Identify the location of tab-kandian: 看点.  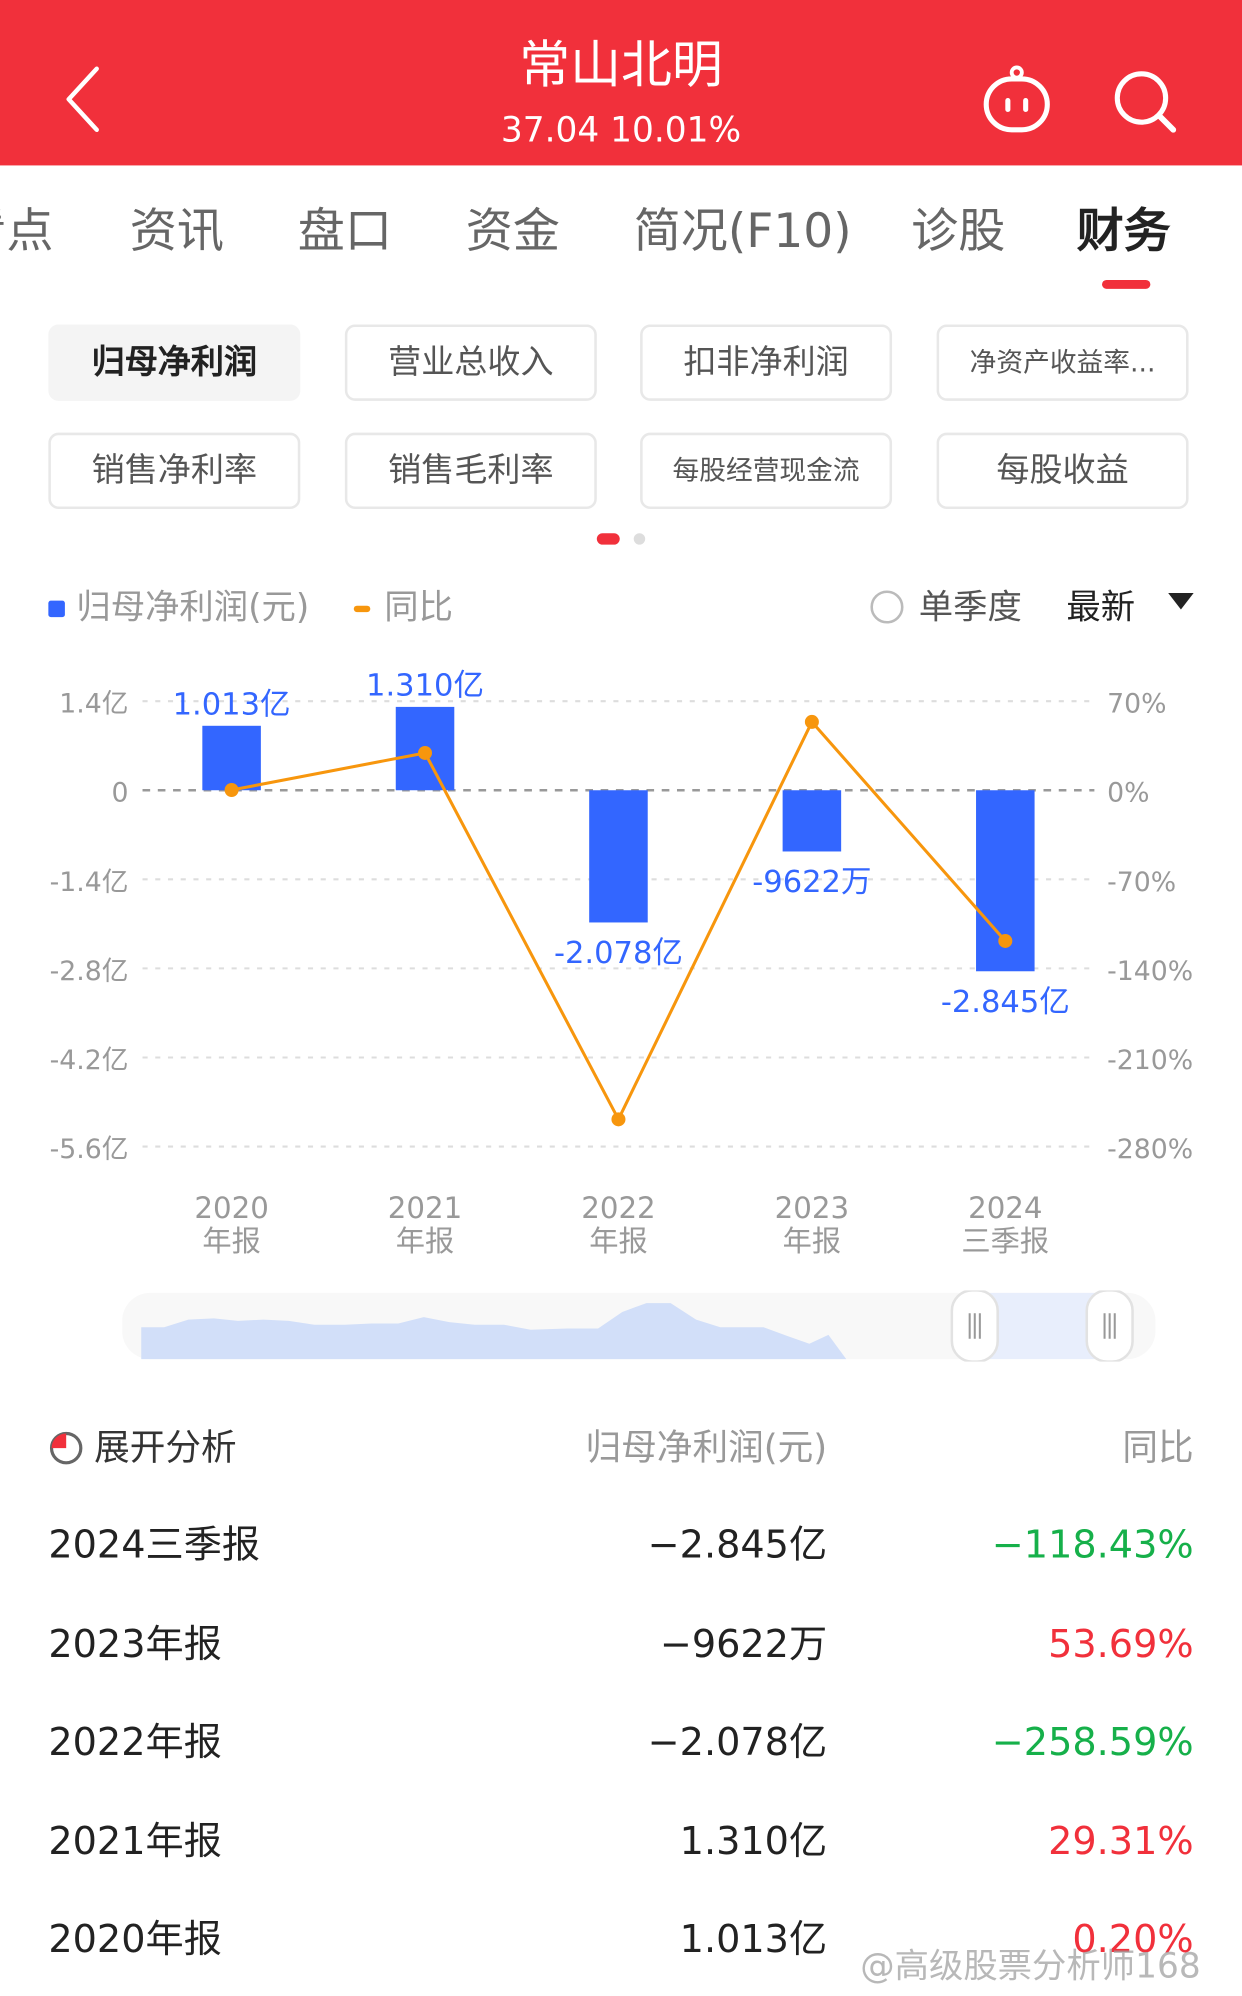
(26, 231).